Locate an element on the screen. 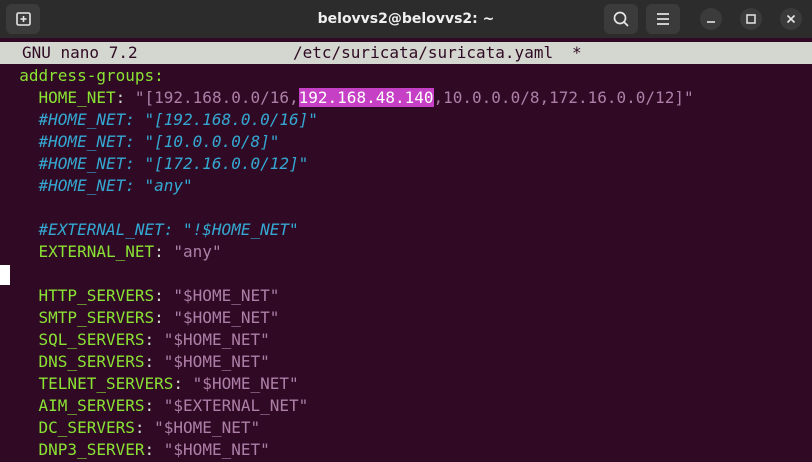 Image resolution: width=812 pixels, height=462 pixels. window-titlebar: belovvs2@belovvs2: ~ is located at coordinates (406, 19).